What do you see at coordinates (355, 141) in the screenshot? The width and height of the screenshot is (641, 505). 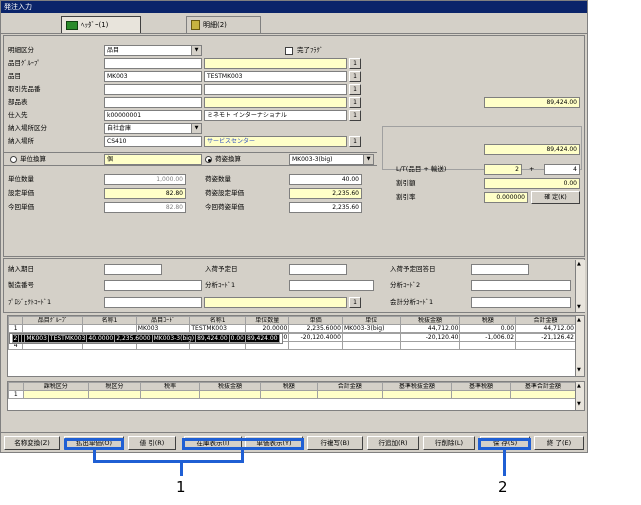 I see `nonyu-basho-lookup-button: 1` at bounding box center [355, 141].